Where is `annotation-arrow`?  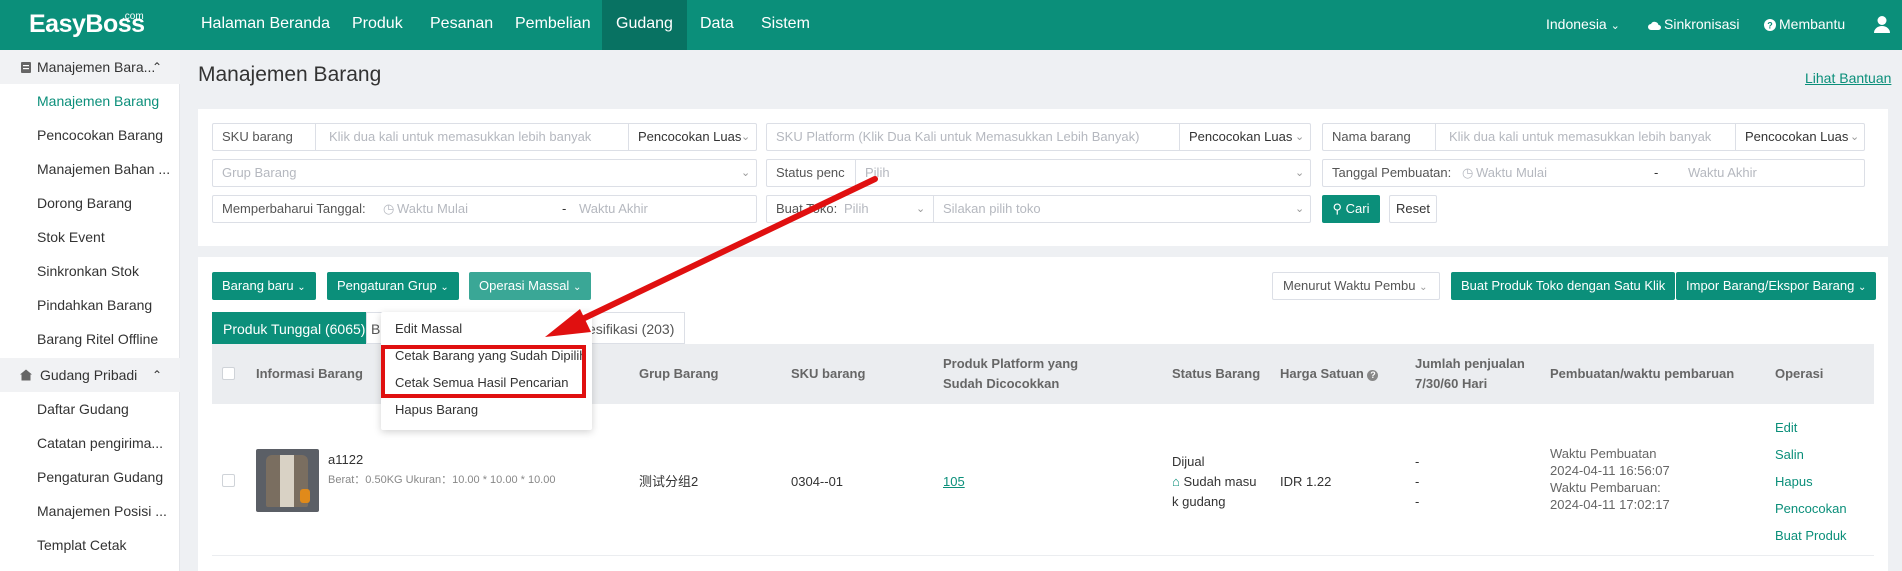
annotation-arrow is located at coordinates (711, 256).